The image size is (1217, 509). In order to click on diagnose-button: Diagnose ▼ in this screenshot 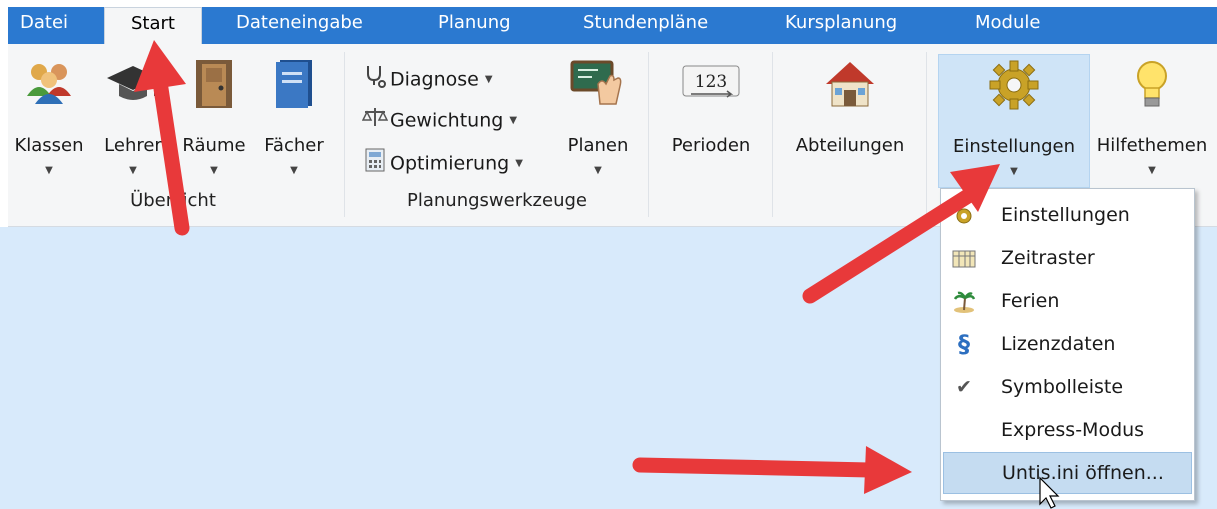, I will do `click(426, 78)`.